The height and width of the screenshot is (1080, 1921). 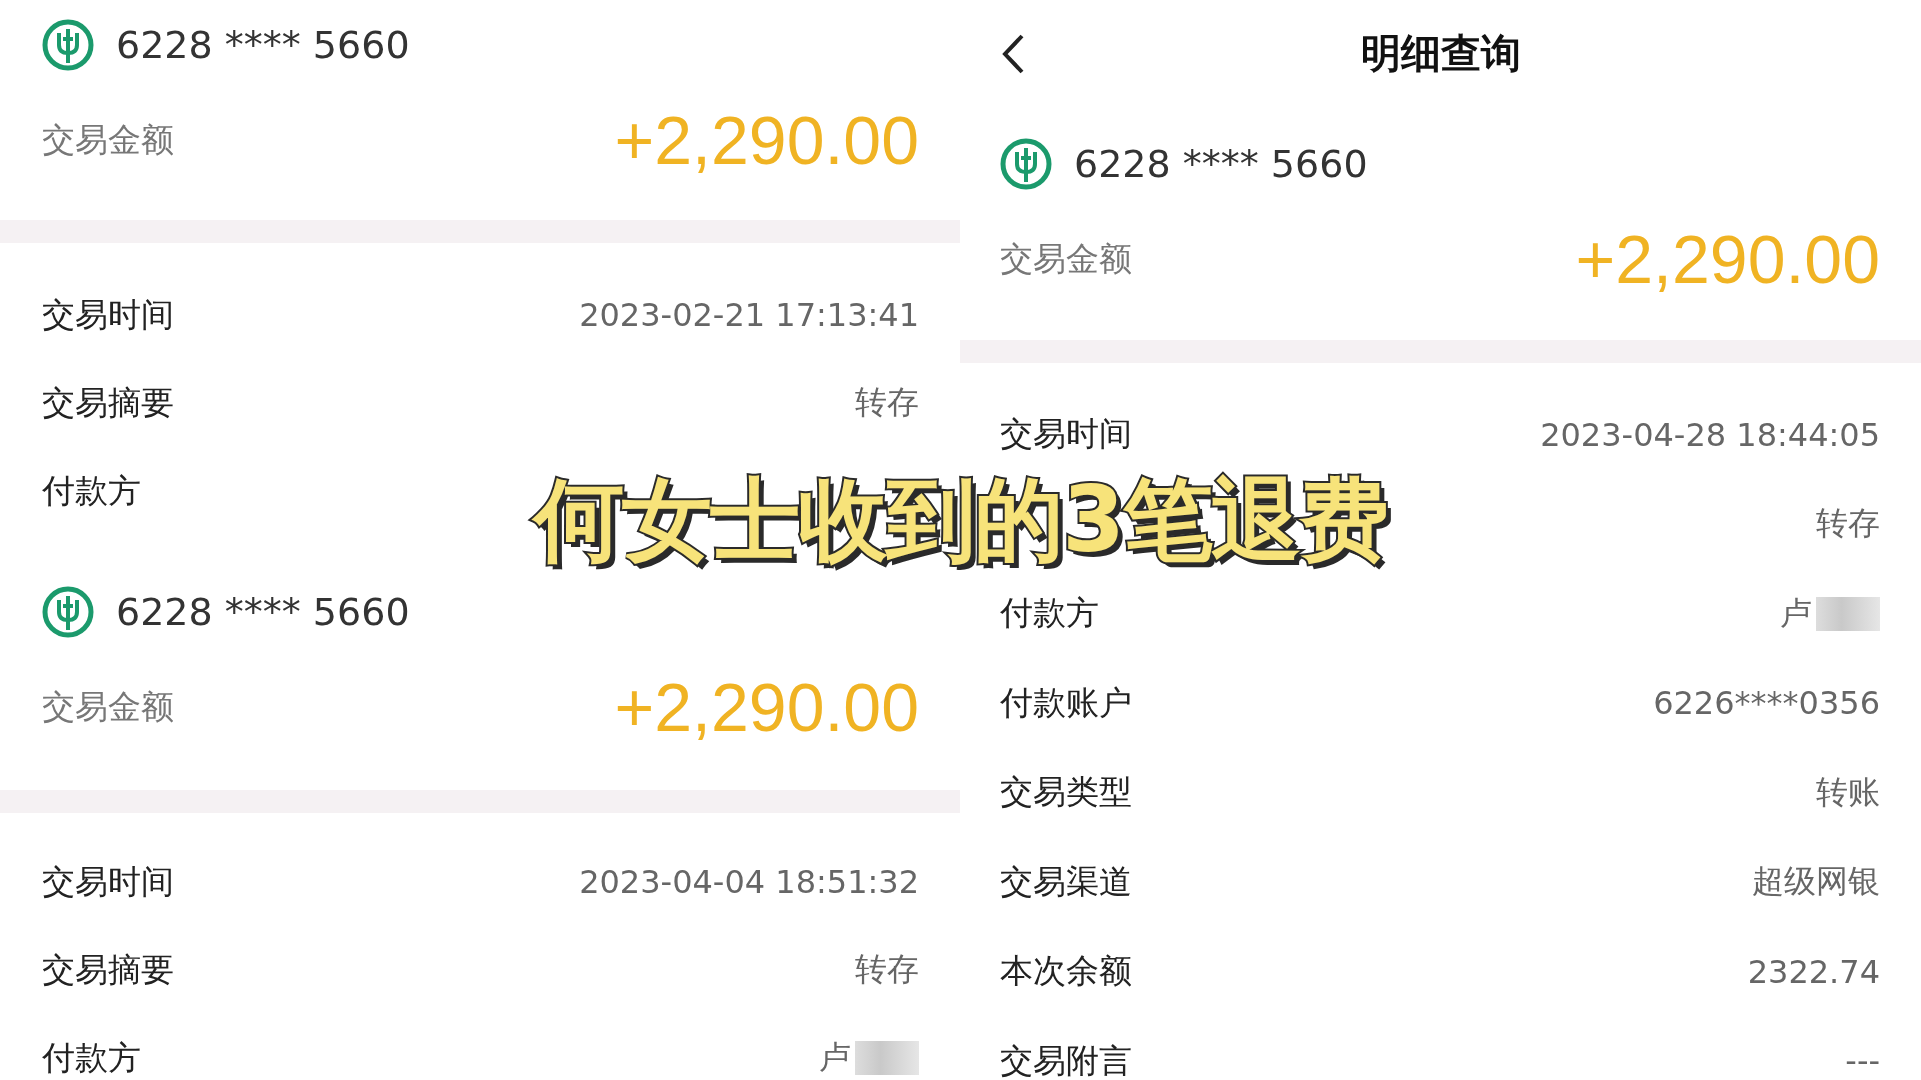 What do you see at coordinates (1710, 434) in the screenshot?
I see `field-value: 2023-04-28 18:44:05` at bounding box center [1710, 434].